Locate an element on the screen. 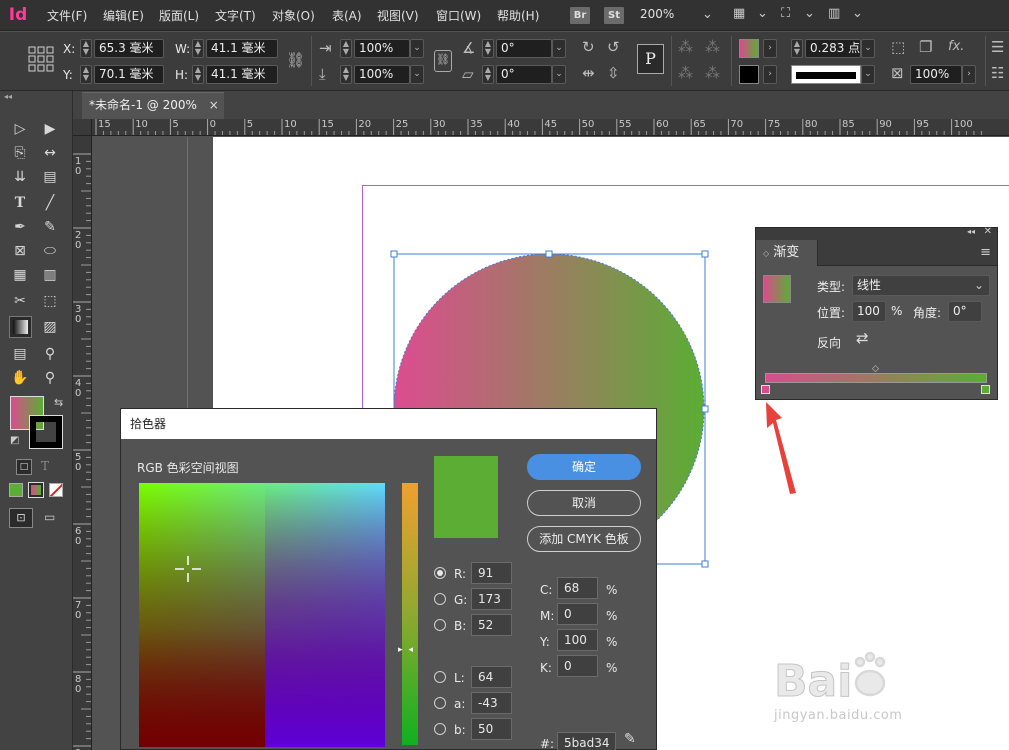  gradient-preview-swatch is located at coordinates (777, 289).